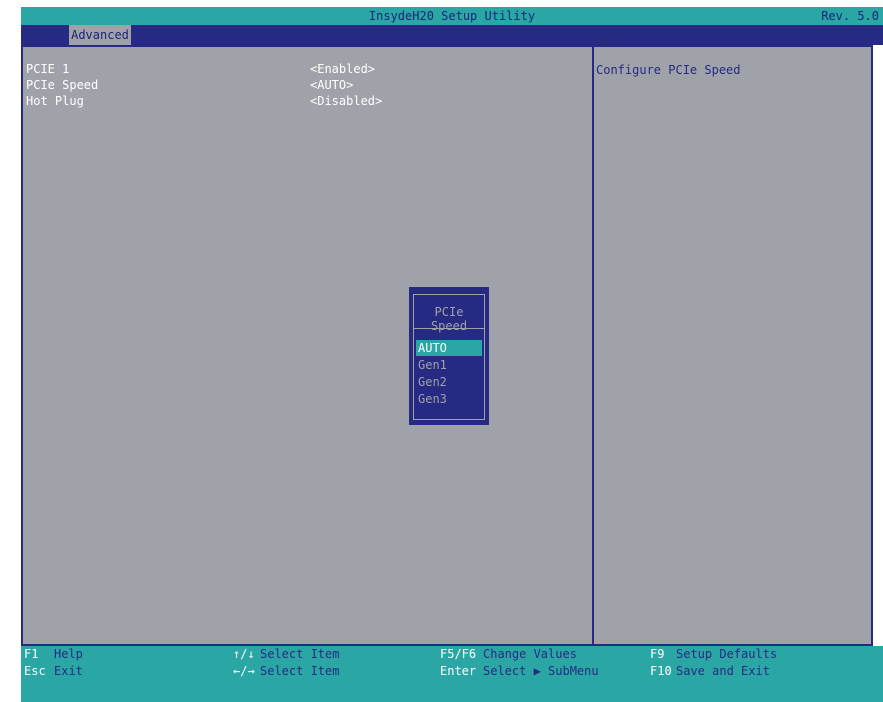 The image size is (883, 702). What do you see at coordinates (449, 348) in the screenshot?
I see `popup-option-auto: AUTO` at bounding box center [449, 348].